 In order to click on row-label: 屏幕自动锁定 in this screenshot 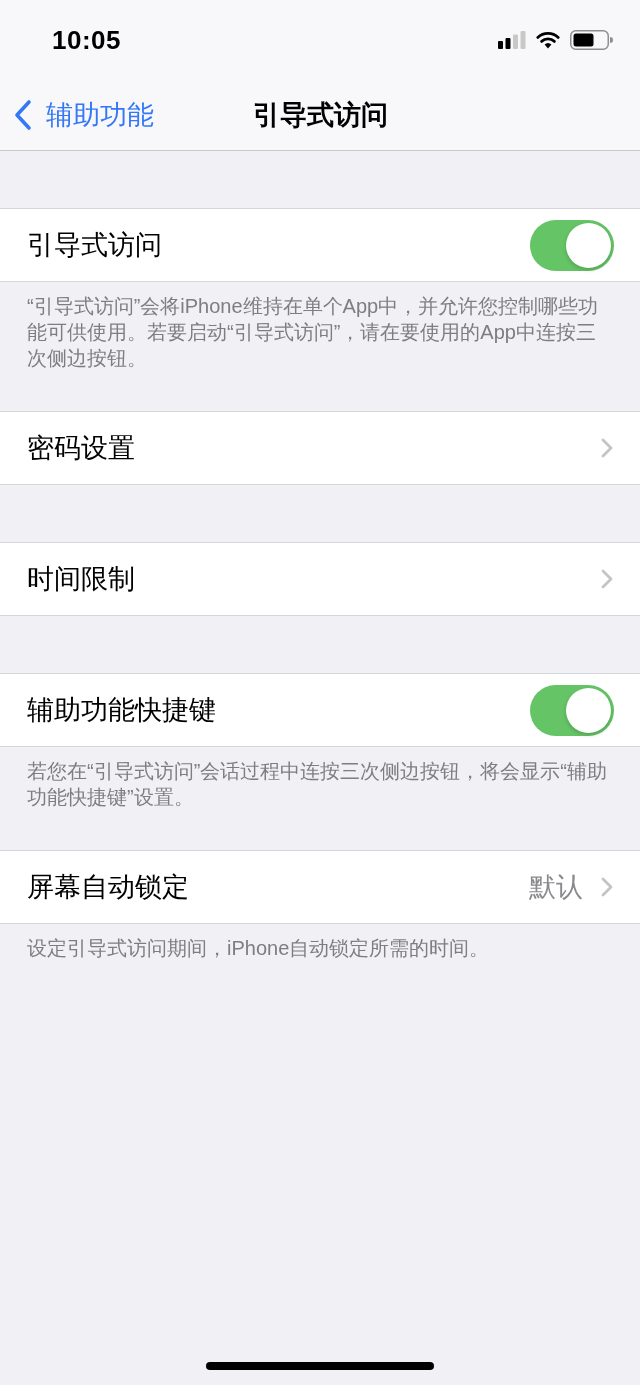, I will do `click(108, 887)`.